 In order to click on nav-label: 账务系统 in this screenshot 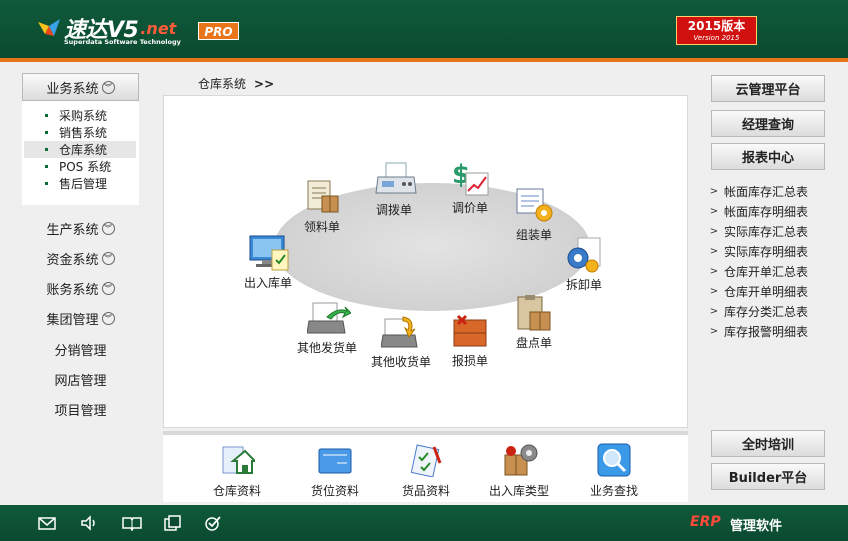, I will do `click(72, 290)`.